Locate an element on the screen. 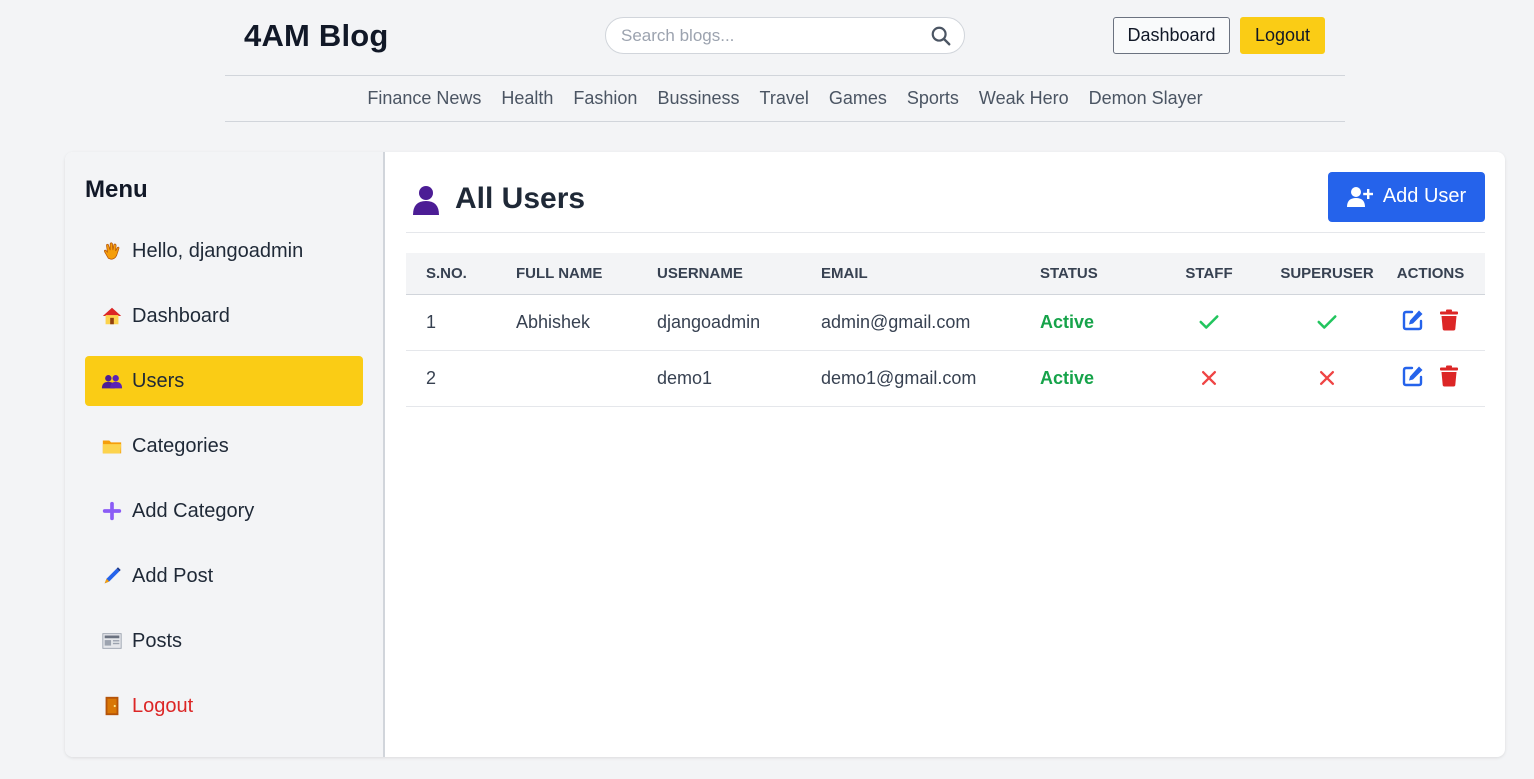  user-plus-icon is located at coordinates (1359, 197).